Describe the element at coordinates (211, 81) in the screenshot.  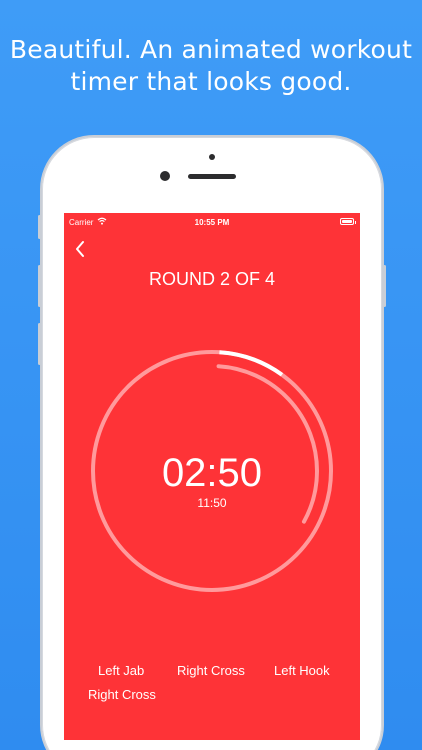
I see `headline-line-2: timer that looks good.` at that location.